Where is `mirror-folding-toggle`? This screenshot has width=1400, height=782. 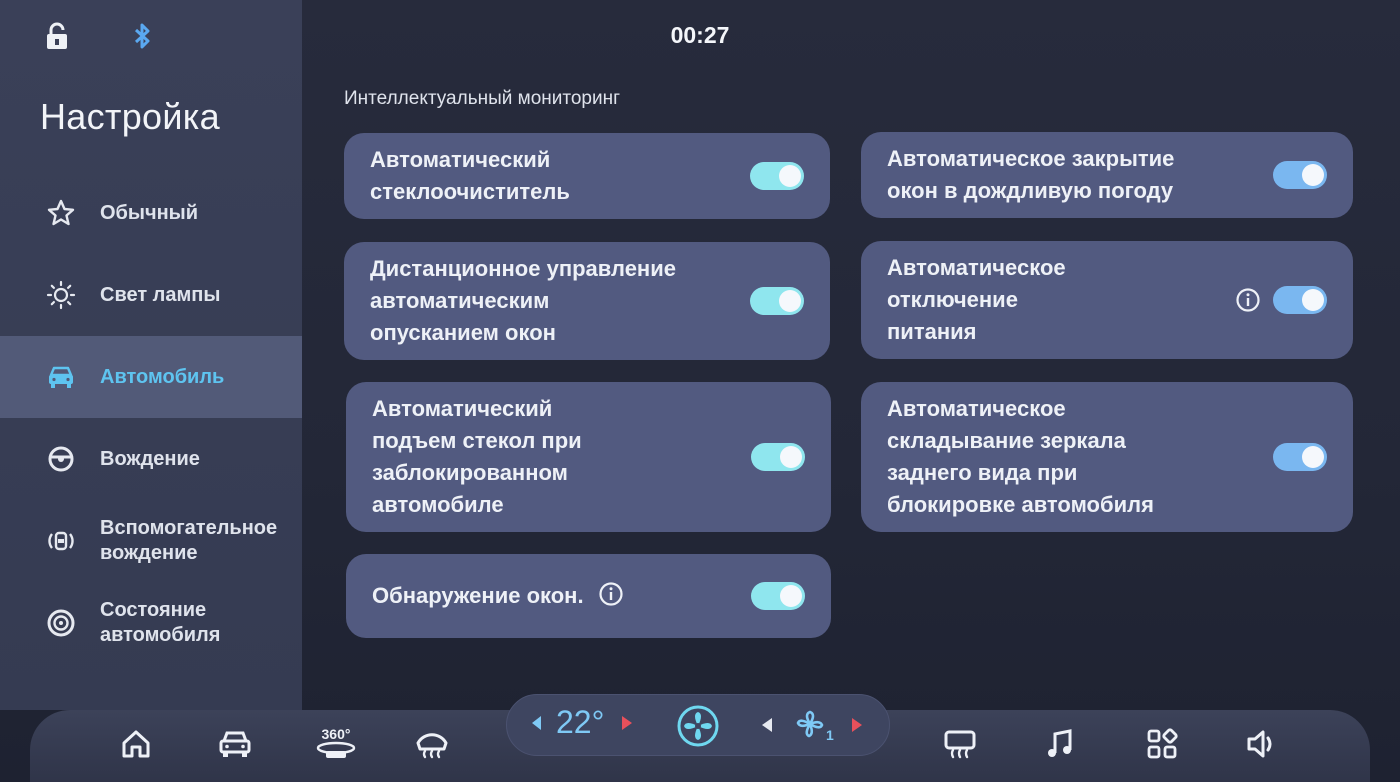 mirror-folding-toggle is located at coordinates (1300, 457).